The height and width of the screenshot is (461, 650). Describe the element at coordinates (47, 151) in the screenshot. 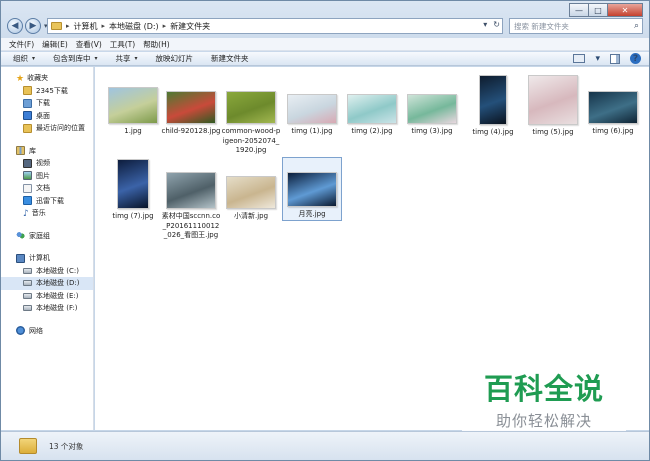

I see `sidebar-libraries: 库` at that location.